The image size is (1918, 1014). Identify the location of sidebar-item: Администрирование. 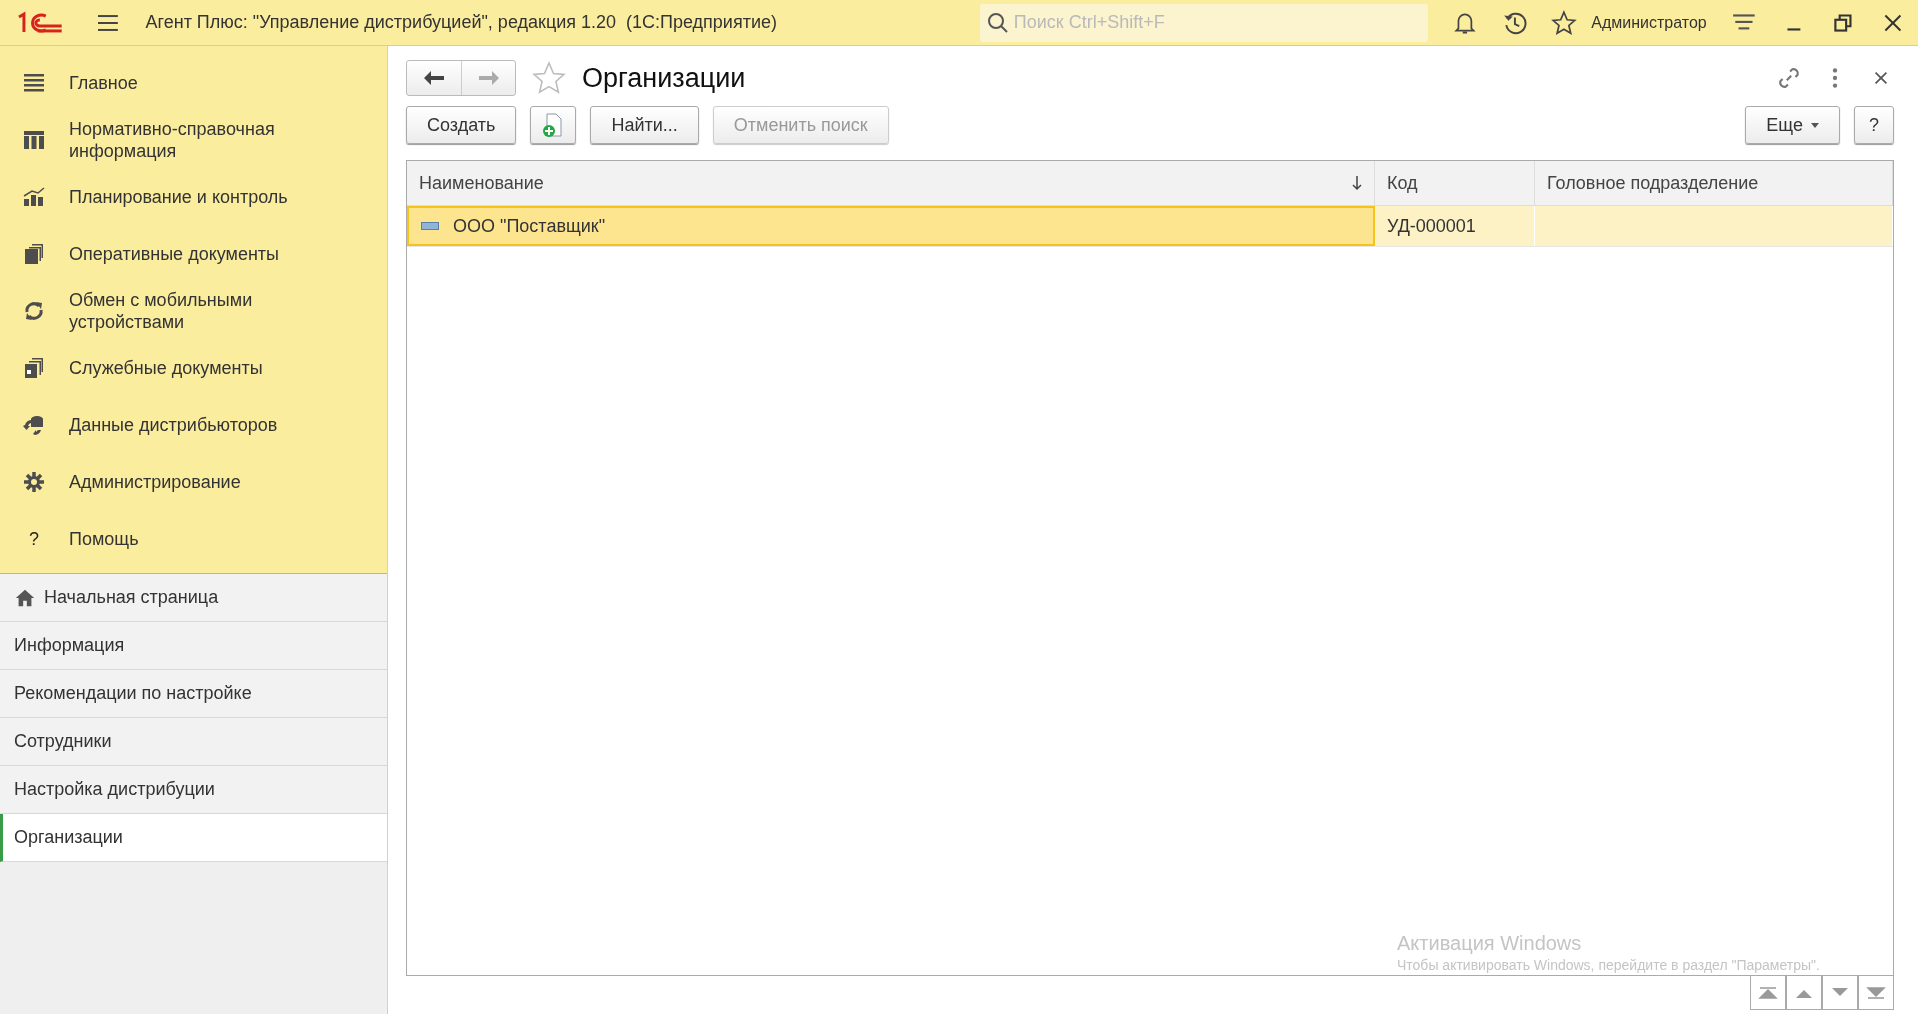
(199, 481).